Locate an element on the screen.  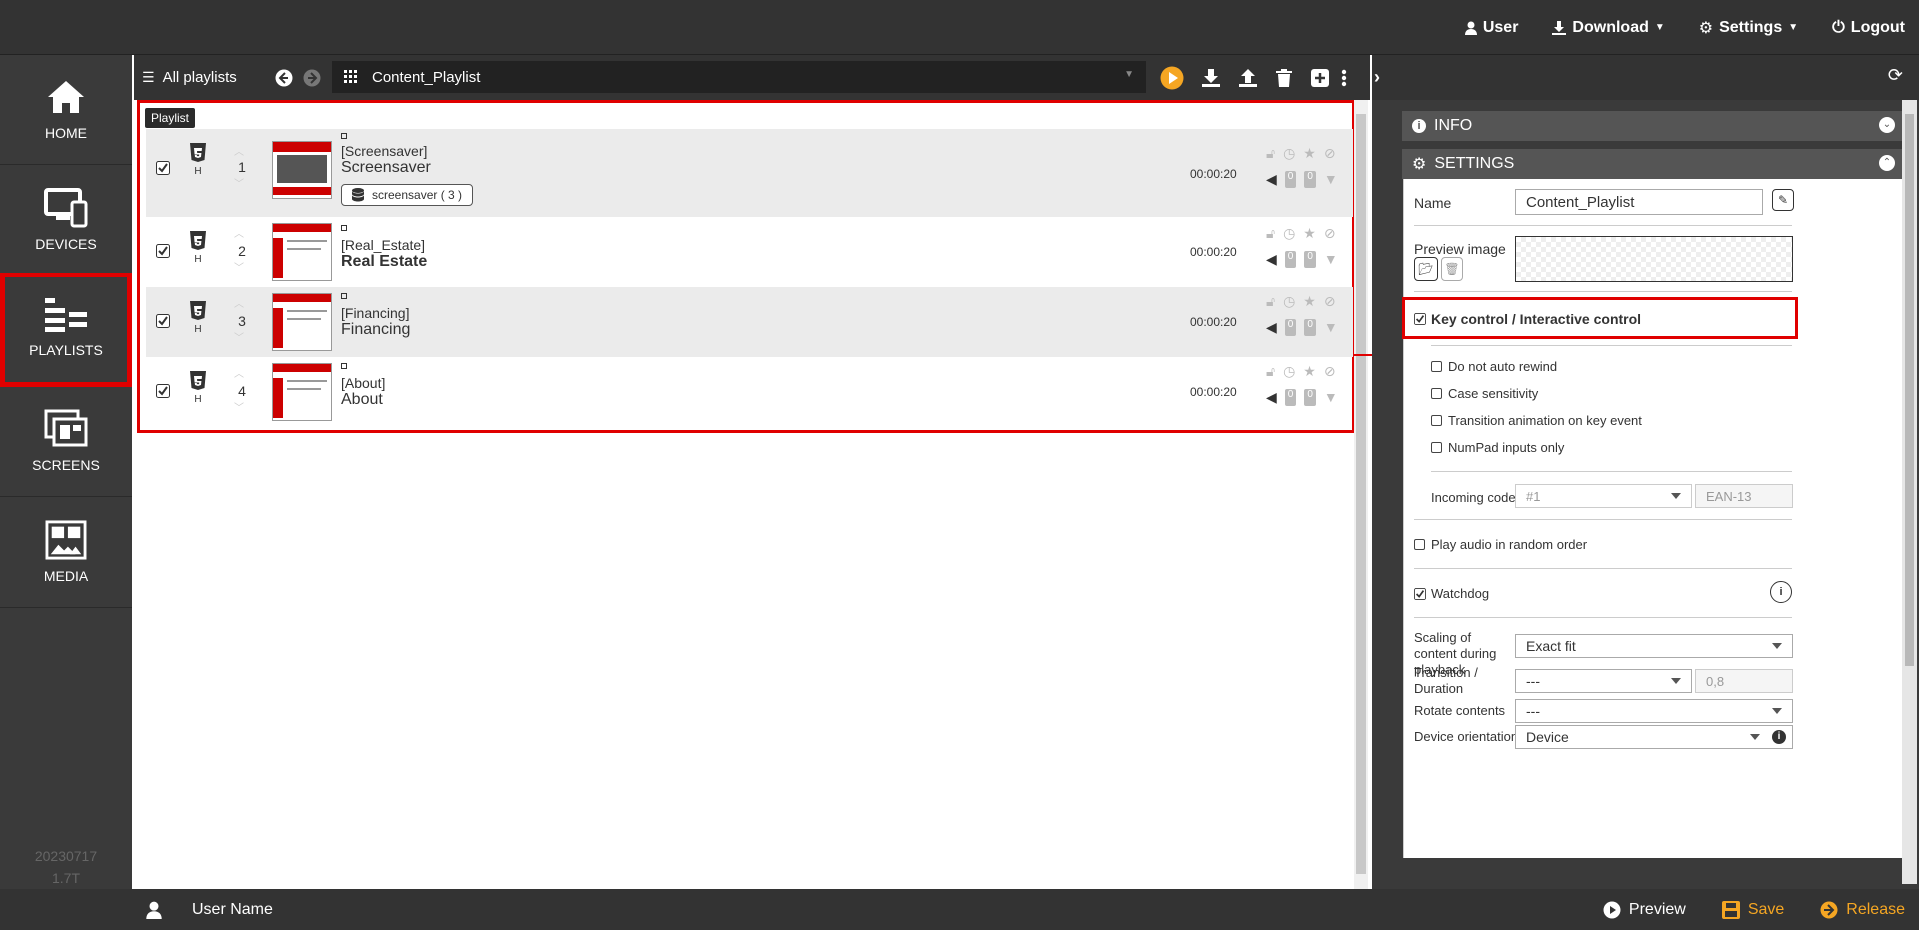
edit-button: ✎ is located at coordinates (1783, 200).